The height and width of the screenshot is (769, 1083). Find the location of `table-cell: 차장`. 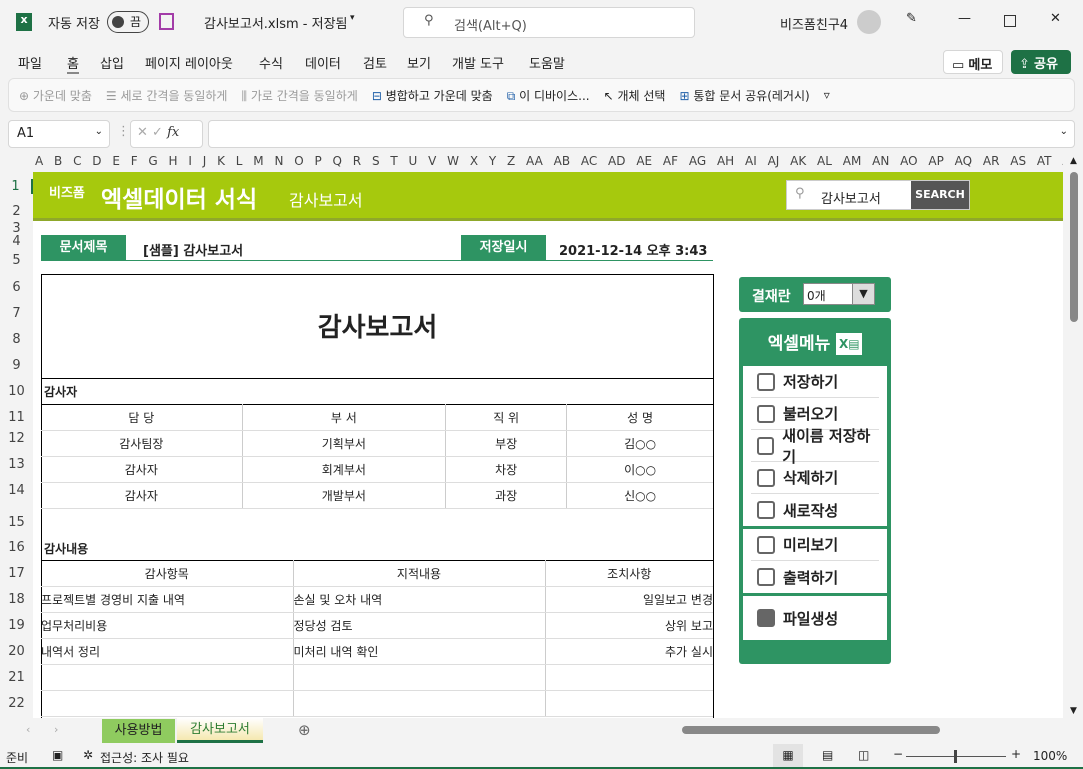

table-cell: 차장 is located at coordinates (506, 469).